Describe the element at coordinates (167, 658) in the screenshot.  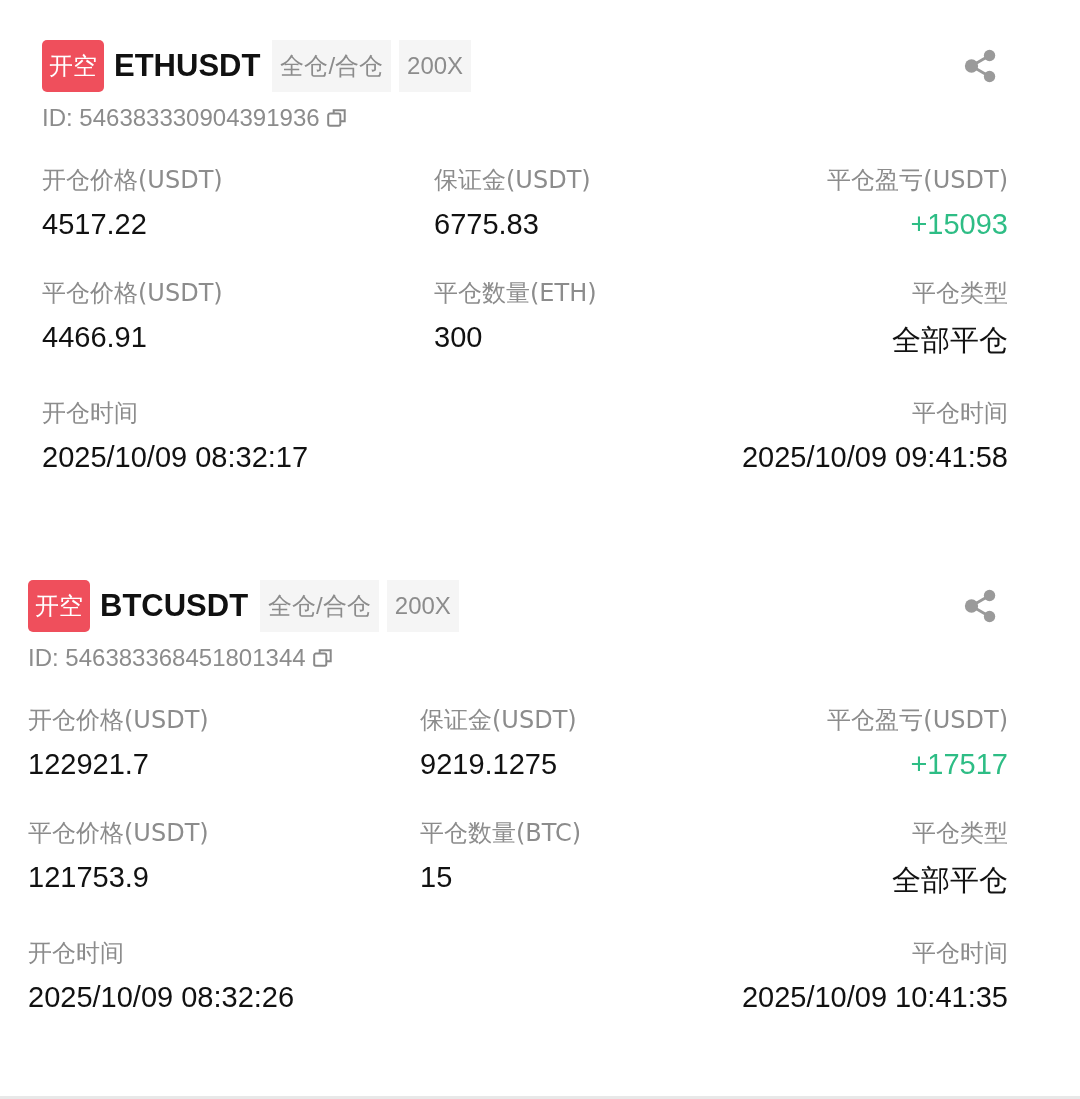
I see `order-id: ID: 546383368451801344` at that location.